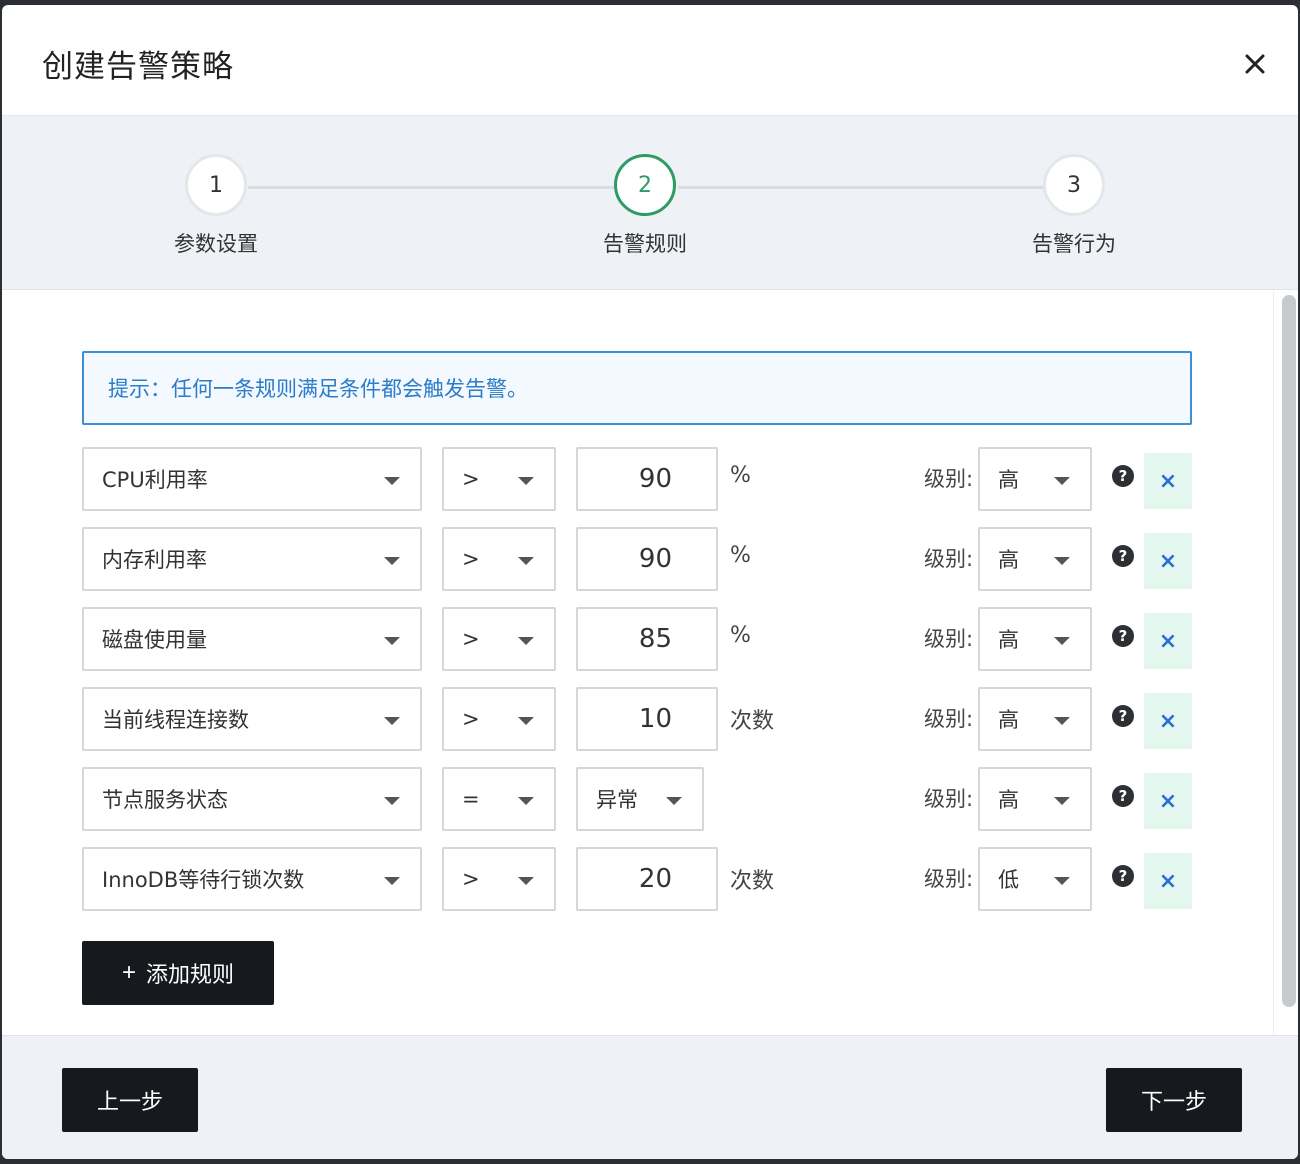 This screenshot has height=1164, width=1300. What do you see at coordinates (645, 244) in the screenshot?
I see `step-2-label: 告警规则` at bounding box center [645, 244].